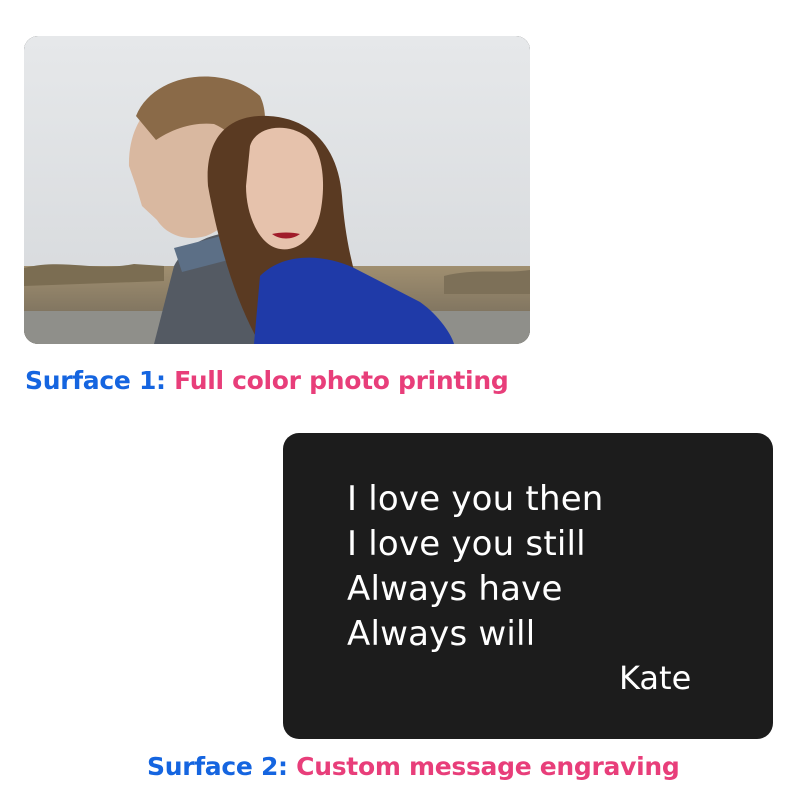  I want to click on surface1-description: Full color photo printing, so click(341, 380).